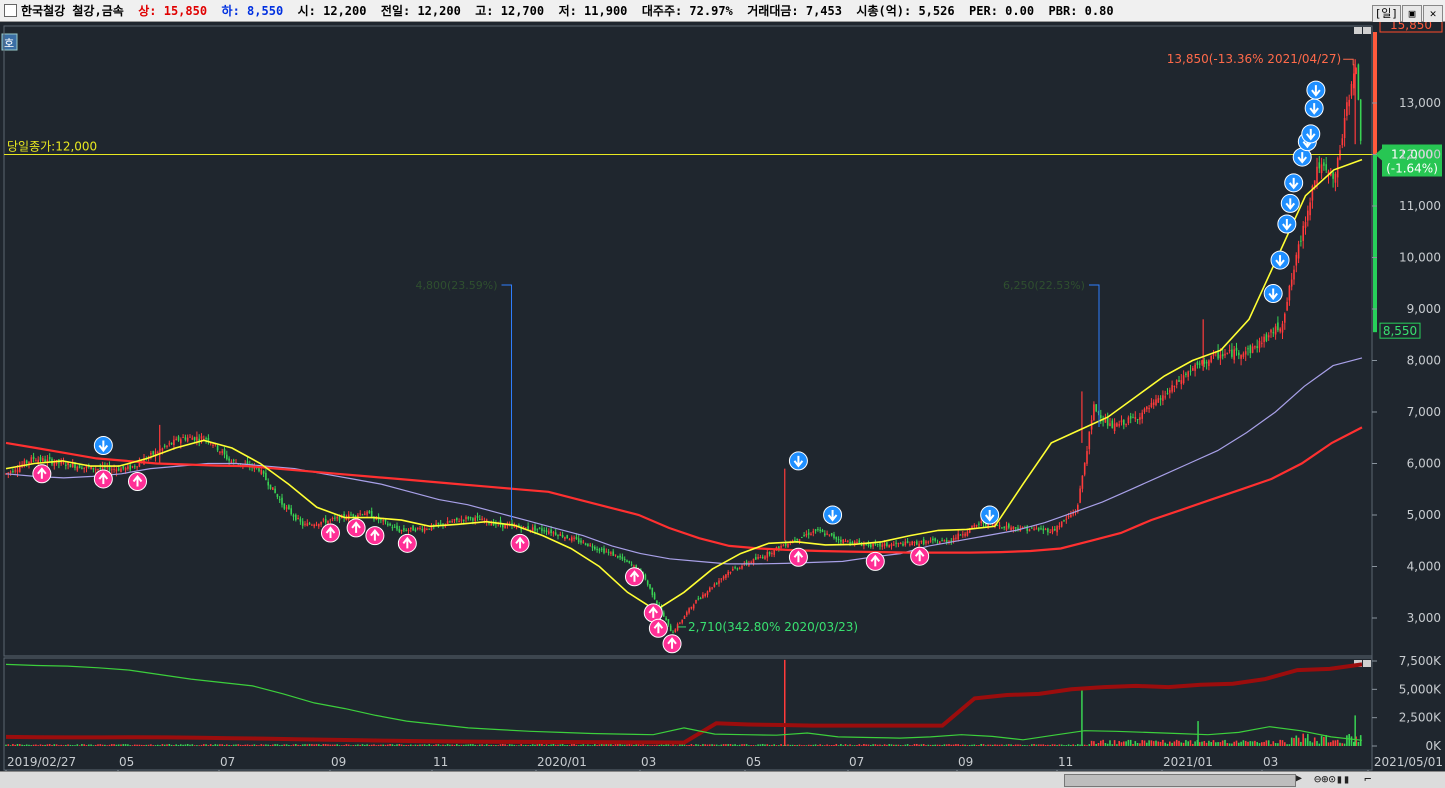 The image size is (1445, 788). Describe the element at coordinates (1420, 103) in the screenshot. I see `y-tick-label: 13,000` at that location.